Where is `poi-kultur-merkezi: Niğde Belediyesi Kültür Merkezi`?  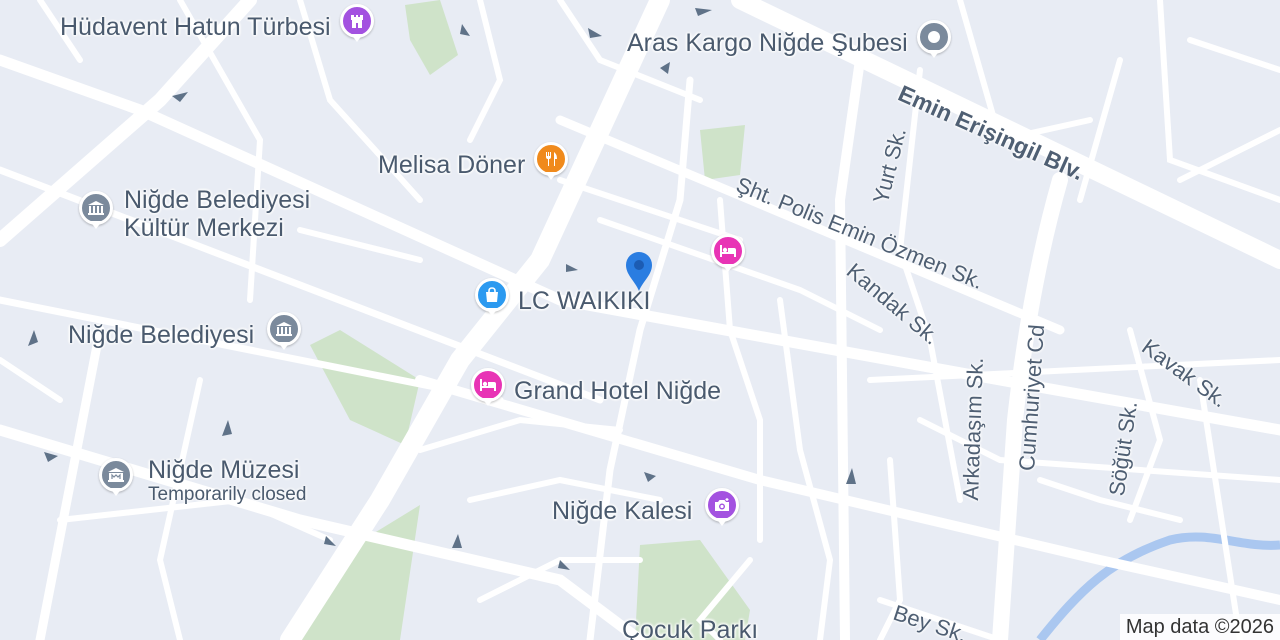
poi-kultur-merkezi: Niğde Belediyesi Kültür Merkezi is located at coordinates (193, 214).